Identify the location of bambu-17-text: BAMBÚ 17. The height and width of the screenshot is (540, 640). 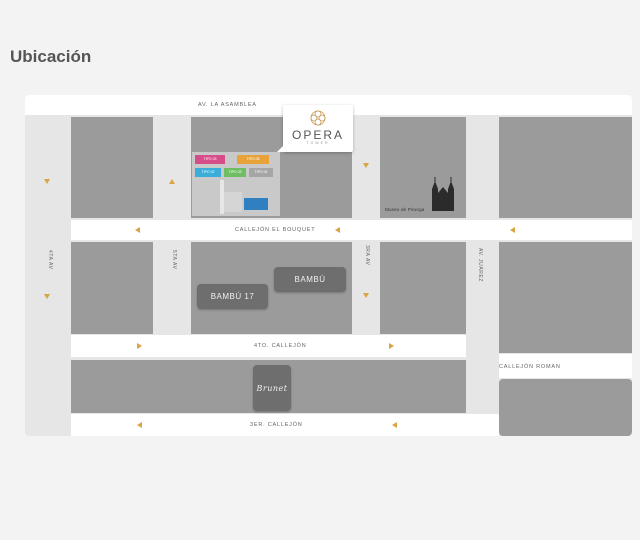
(232, 296).